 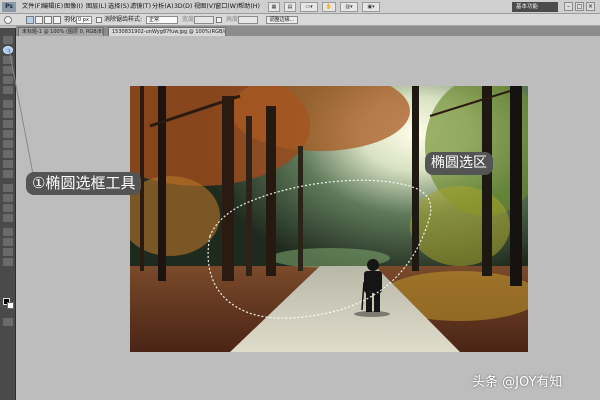 What do you see at coordinates (8, 114) in the screenshot?
I see `brush-tool-icon` at bounding box center [8, 114].